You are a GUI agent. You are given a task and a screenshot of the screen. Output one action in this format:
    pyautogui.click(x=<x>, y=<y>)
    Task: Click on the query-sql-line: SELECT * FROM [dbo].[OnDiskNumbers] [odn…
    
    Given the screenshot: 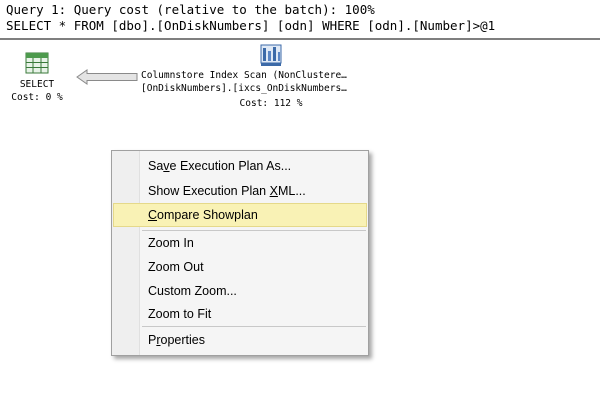 What is the action you would take?
    pyautogui.click(x=251, y=25)
    